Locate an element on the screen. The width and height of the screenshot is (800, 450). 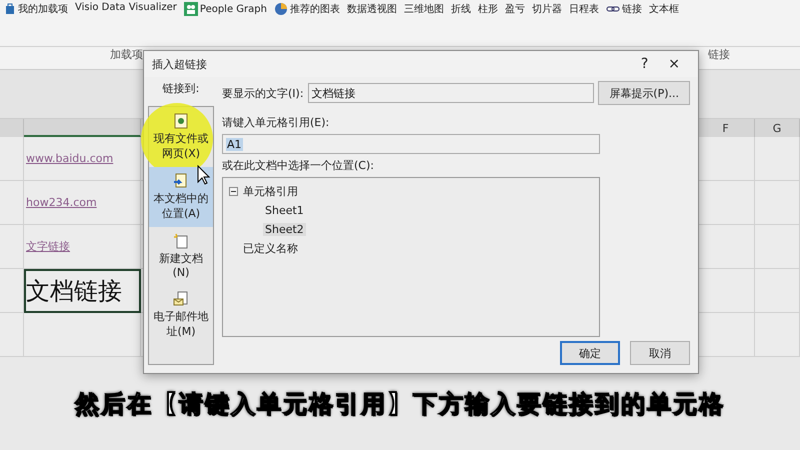
ribbon-command: 推荐的图表 is located at coordinates (315, 9).